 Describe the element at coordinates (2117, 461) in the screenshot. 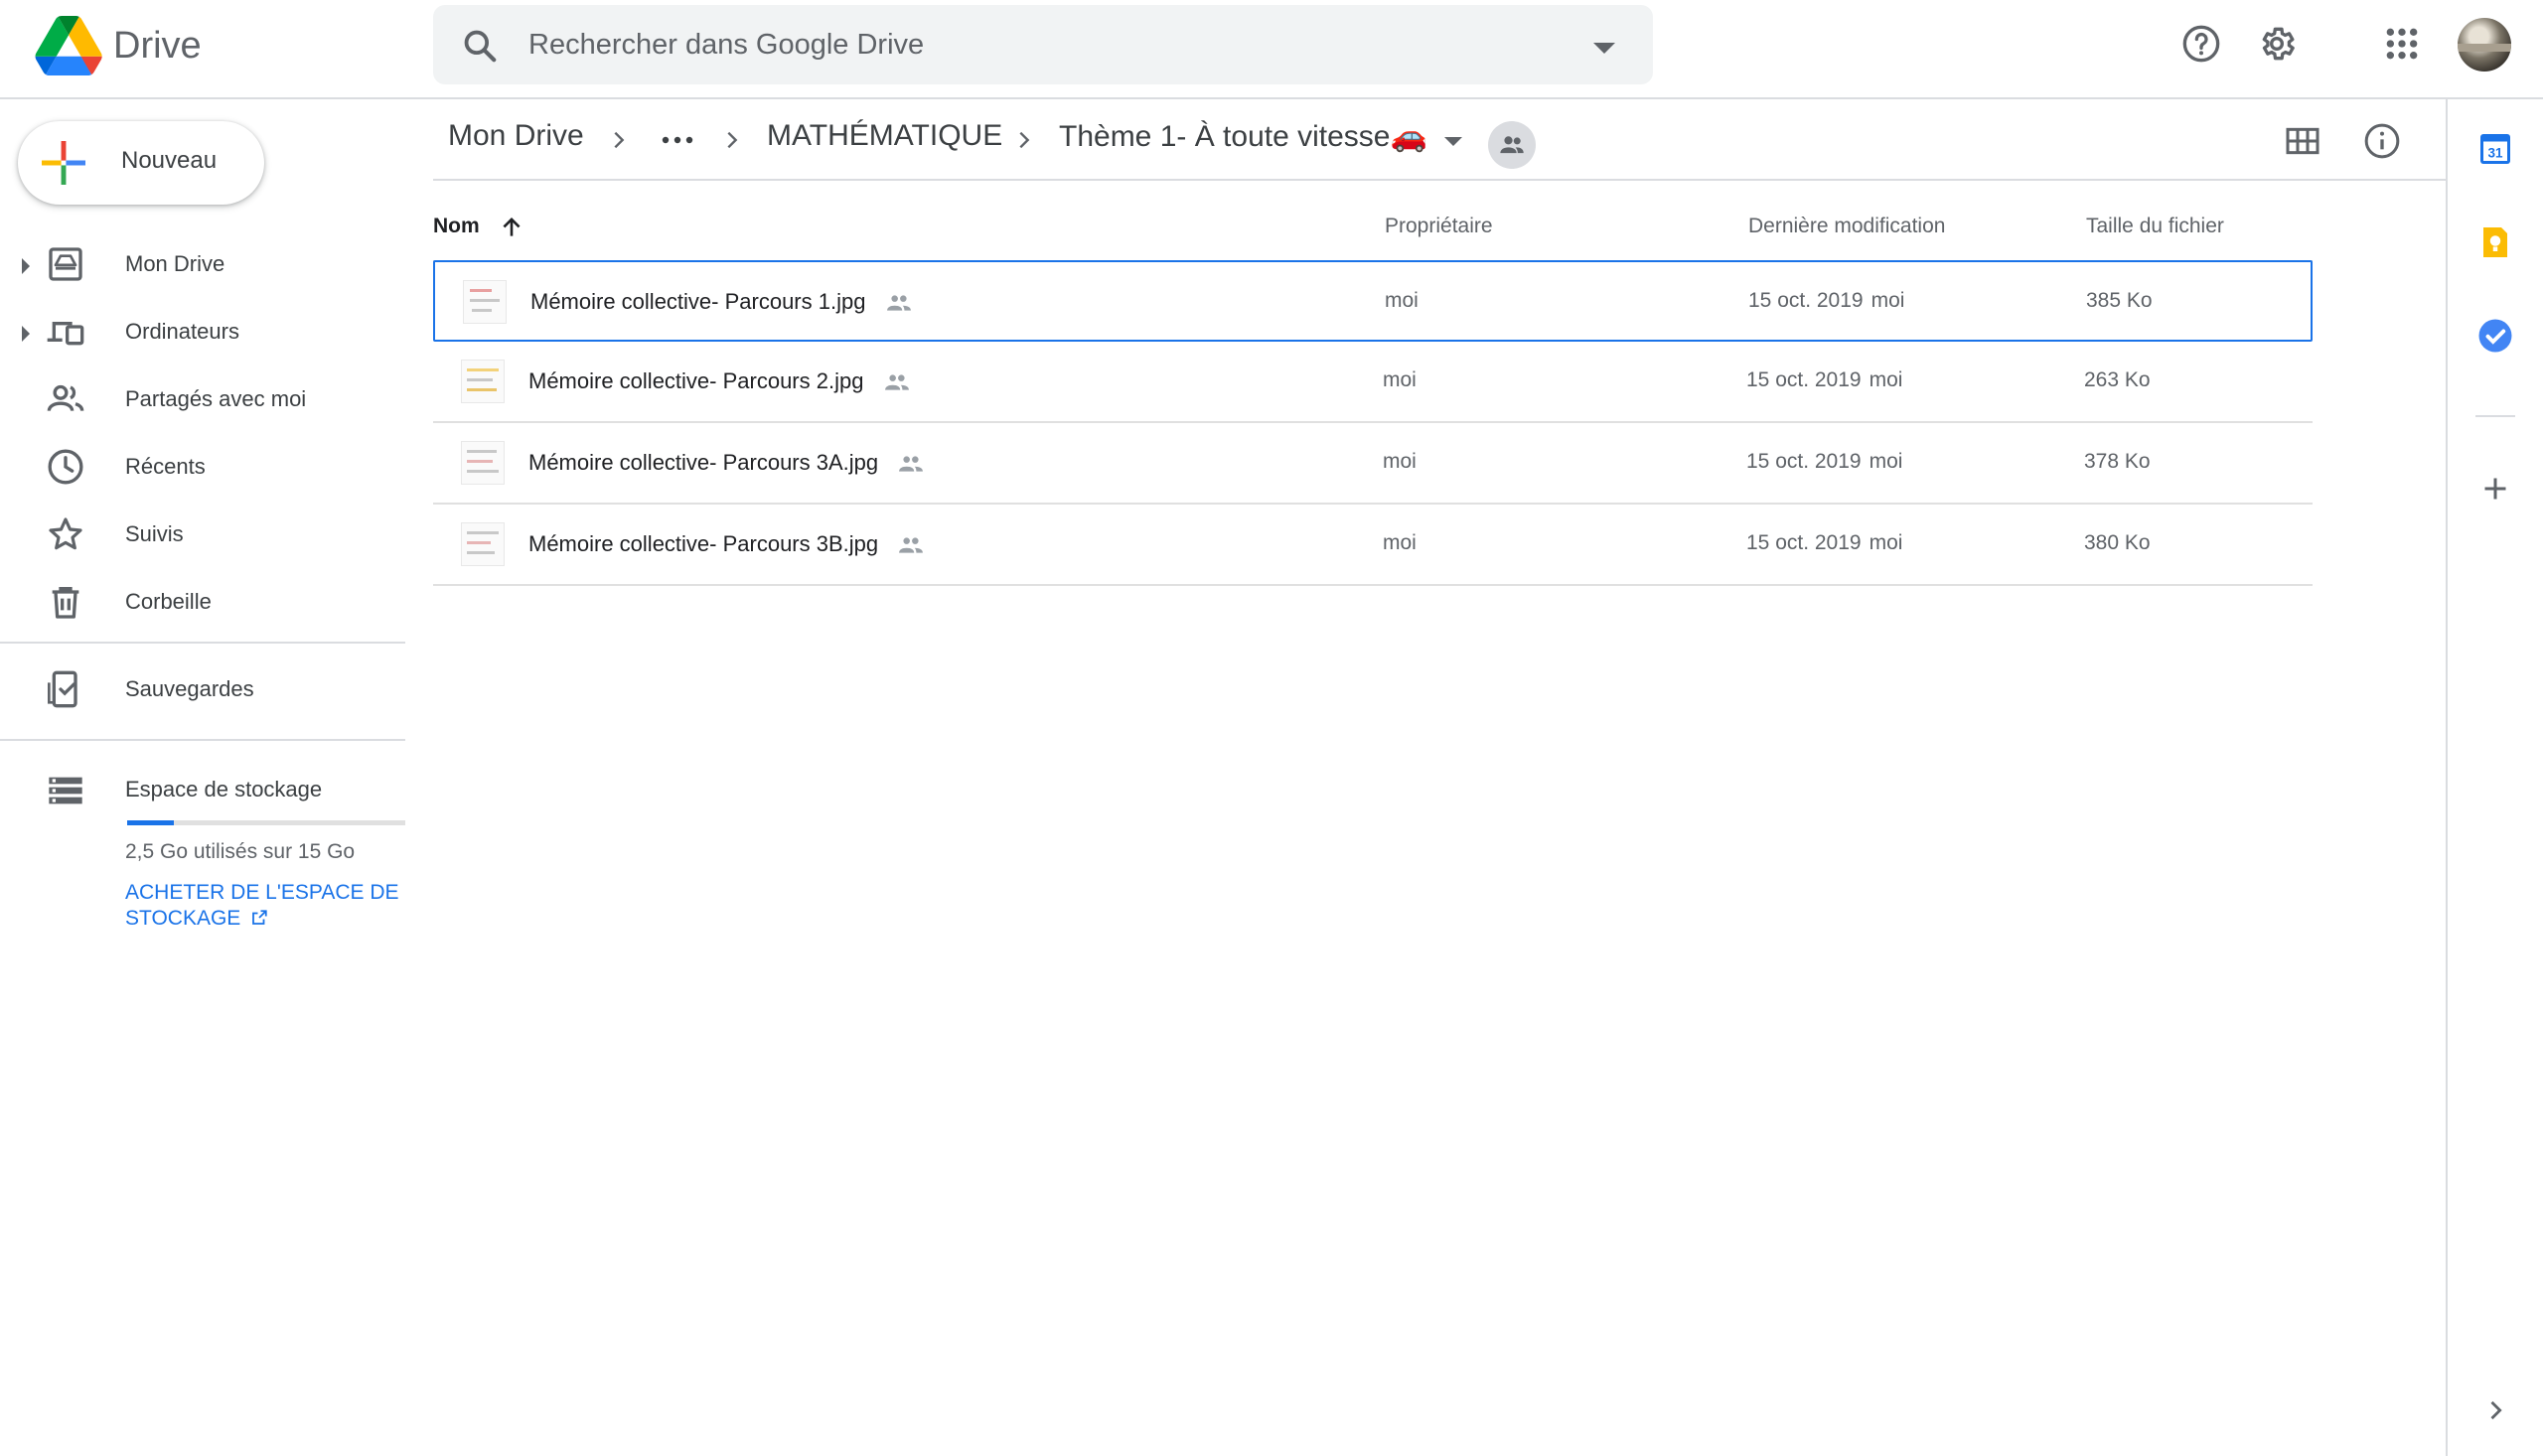

I see `file-size: 378 Ko` at that location.